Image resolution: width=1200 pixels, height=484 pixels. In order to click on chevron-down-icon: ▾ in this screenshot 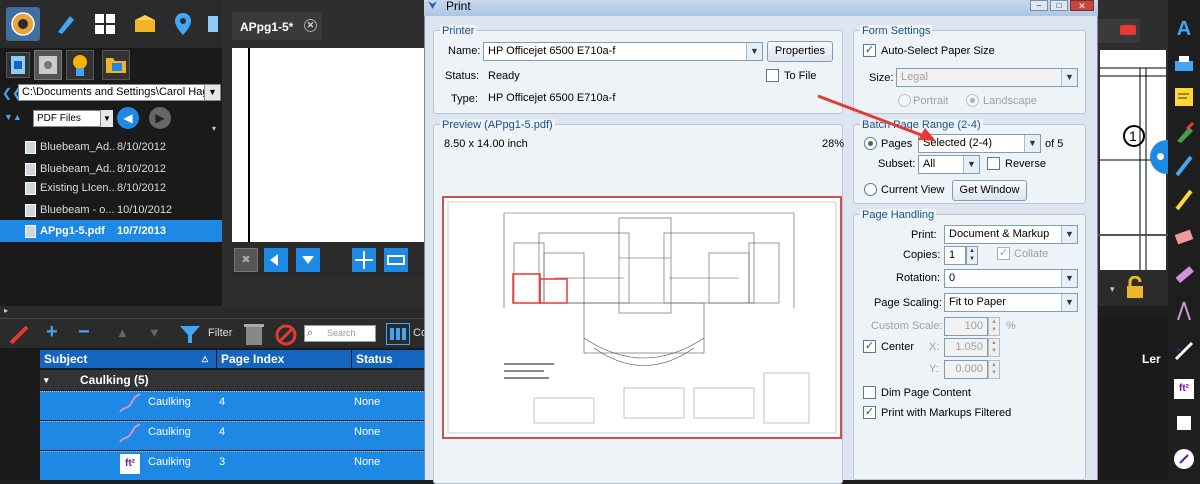, I will do `click(1112, 289)`.